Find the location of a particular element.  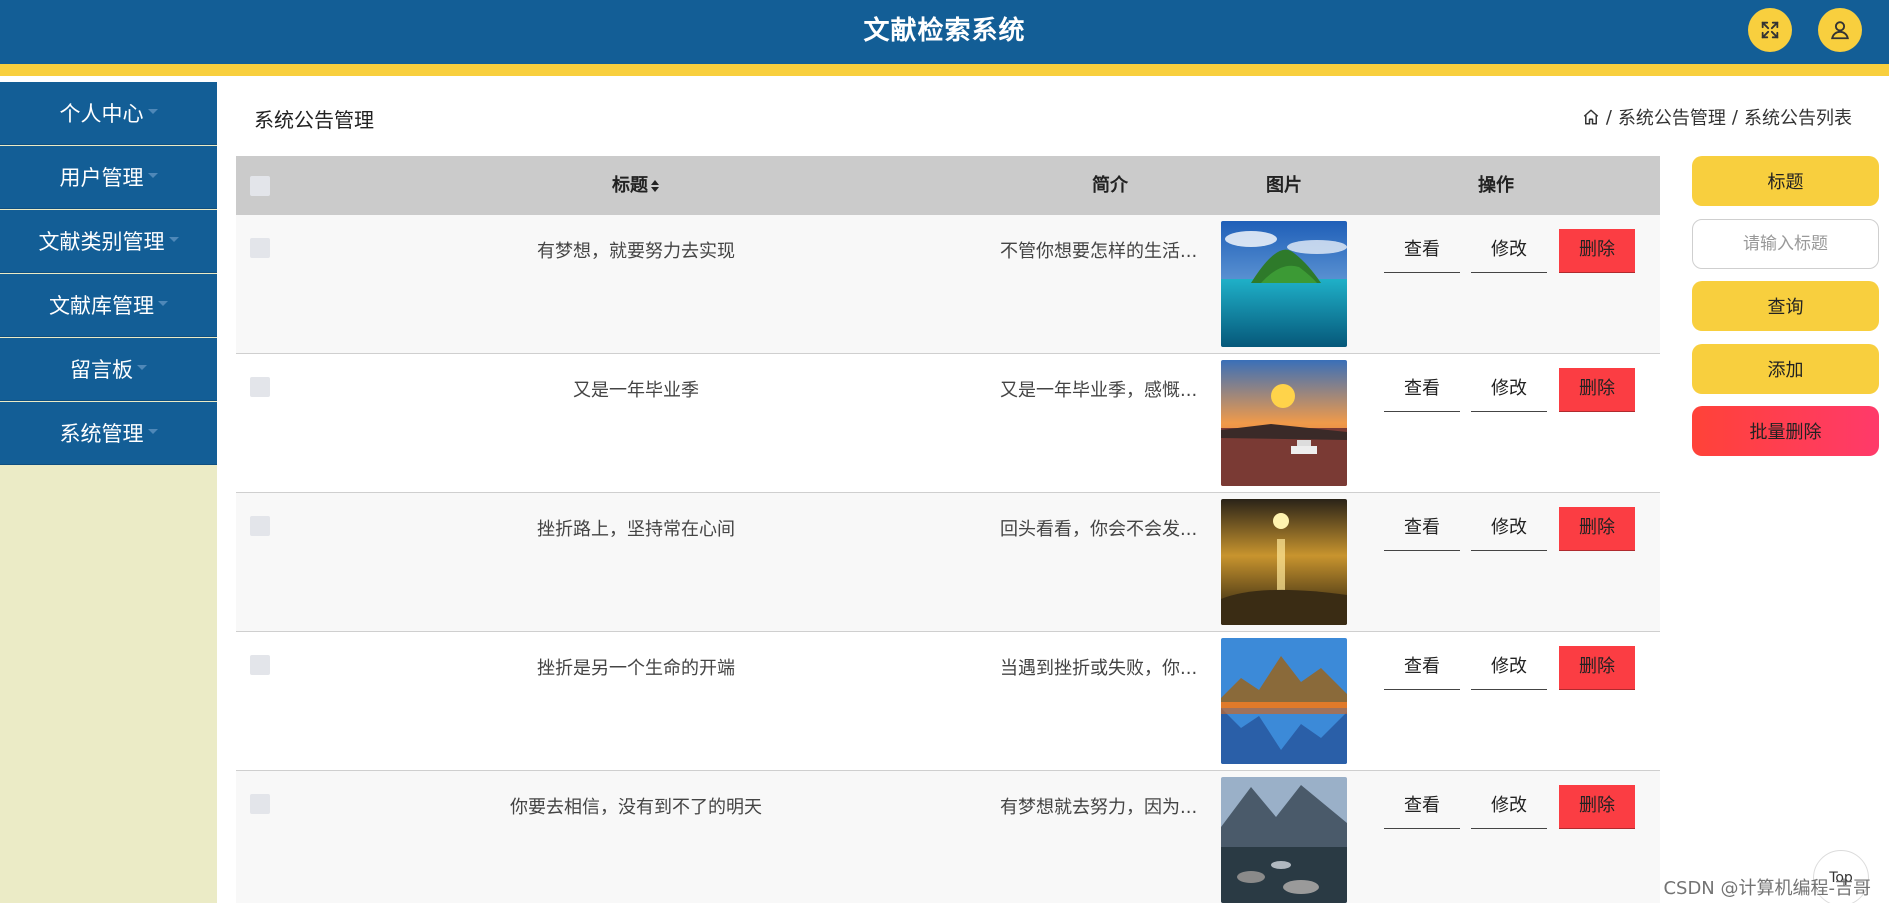

column-header-image: 图片 is located at coordinates (1284, 185).